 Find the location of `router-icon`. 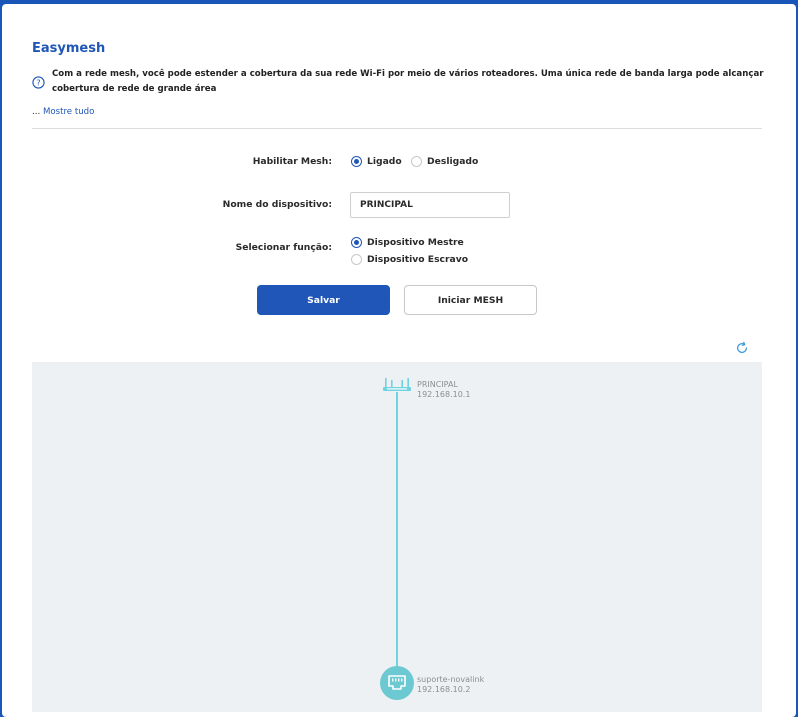

router-icon is located at coordinates (397, 386).